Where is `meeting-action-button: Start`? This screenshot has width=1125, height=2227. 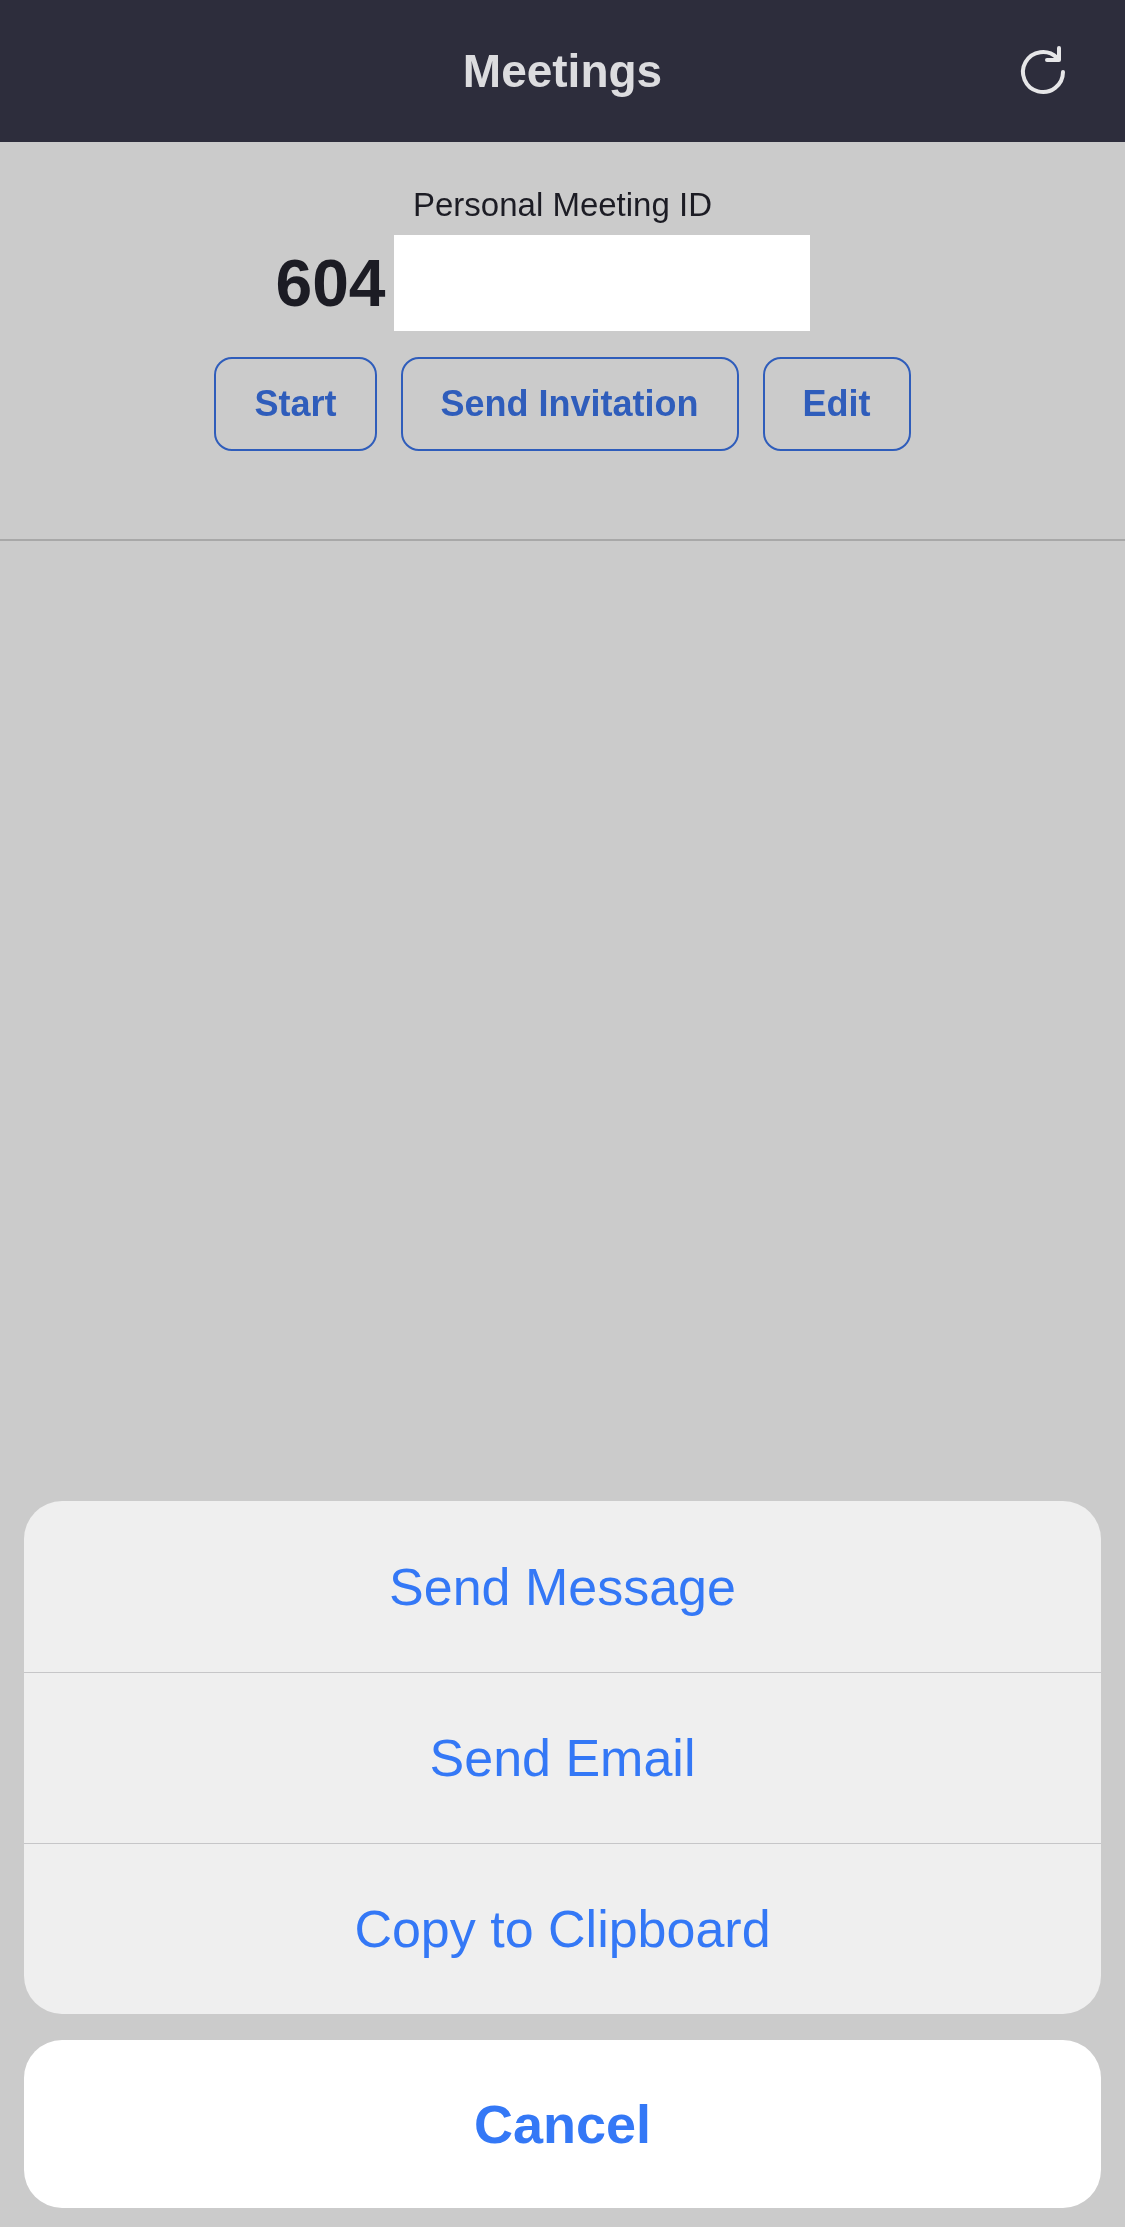 meeting-action-button: Start is located at coordinates (295, 403).